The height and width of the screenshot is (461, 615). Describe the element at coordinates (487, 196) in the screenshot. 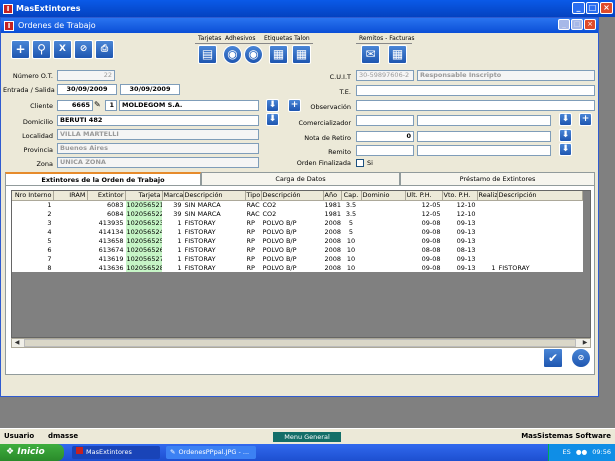

I see `column-header: Realiz.` at that location.